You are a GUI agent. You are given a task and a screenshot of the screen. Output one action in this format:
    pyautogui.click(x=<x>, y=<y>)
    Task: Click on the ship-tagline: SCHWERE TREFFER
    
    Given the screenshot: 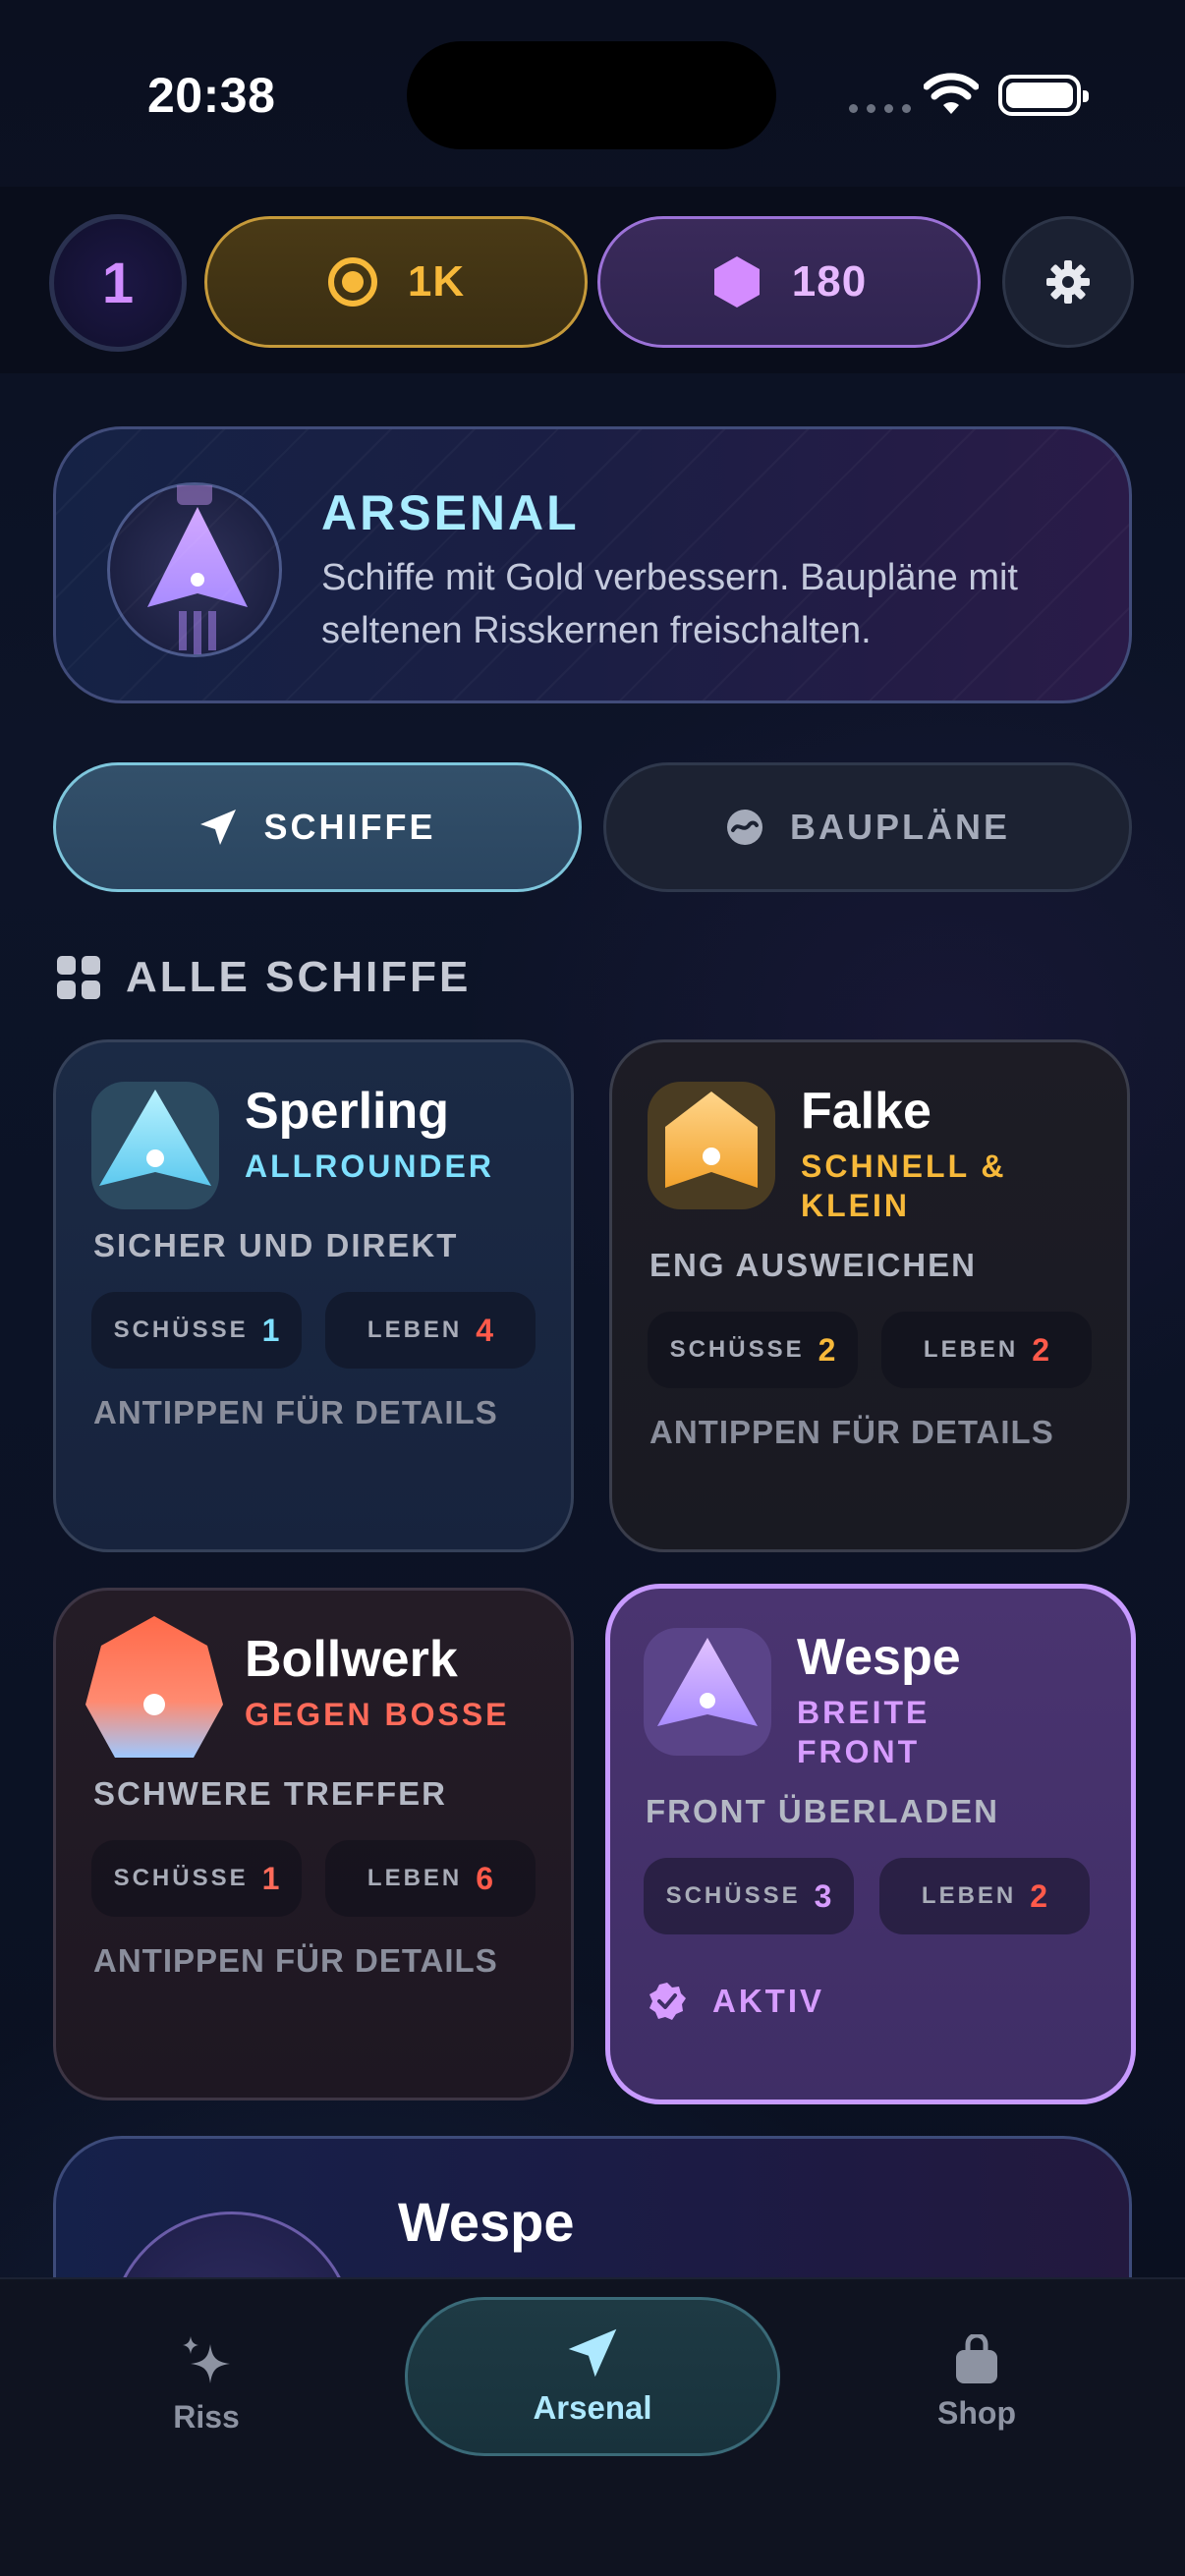 What is the action you would take?
    pyautogui.click(x=270, y=1793)
    